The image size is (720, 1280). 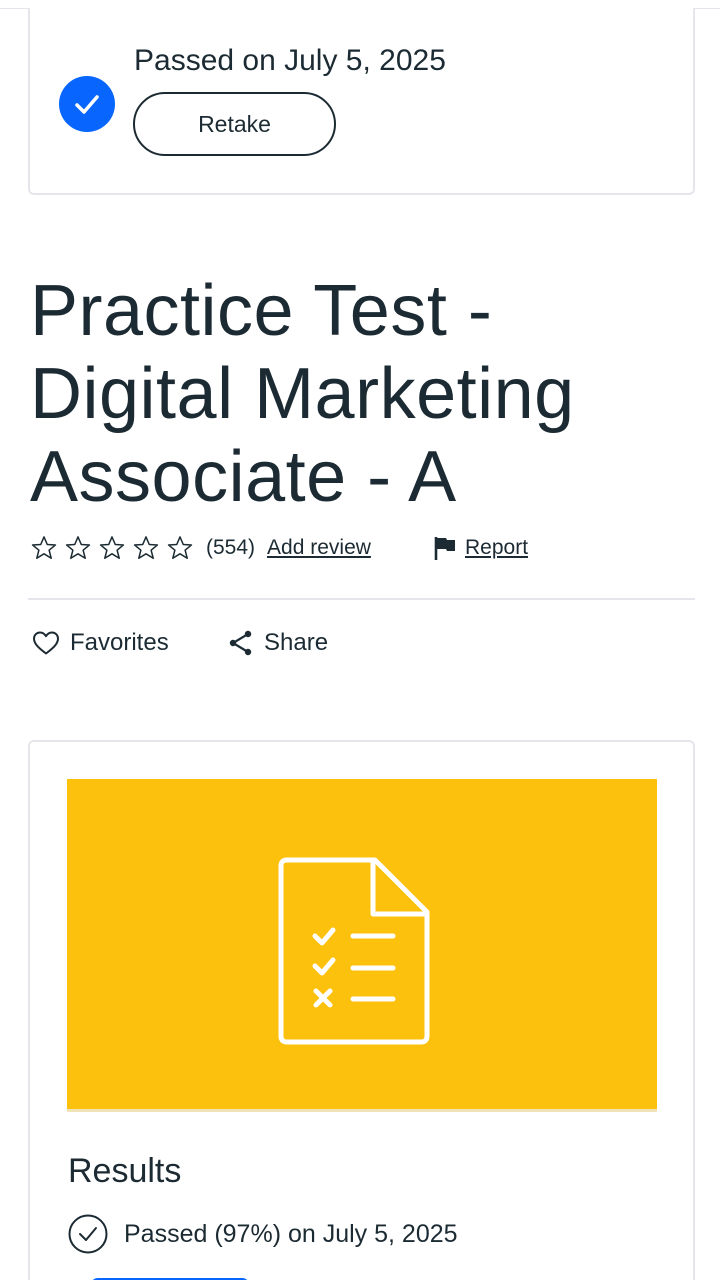 What do you see at coordinates (234, 124) in the screenshot?
I see `retake-button: Retake` at bounding box center [234, 124].